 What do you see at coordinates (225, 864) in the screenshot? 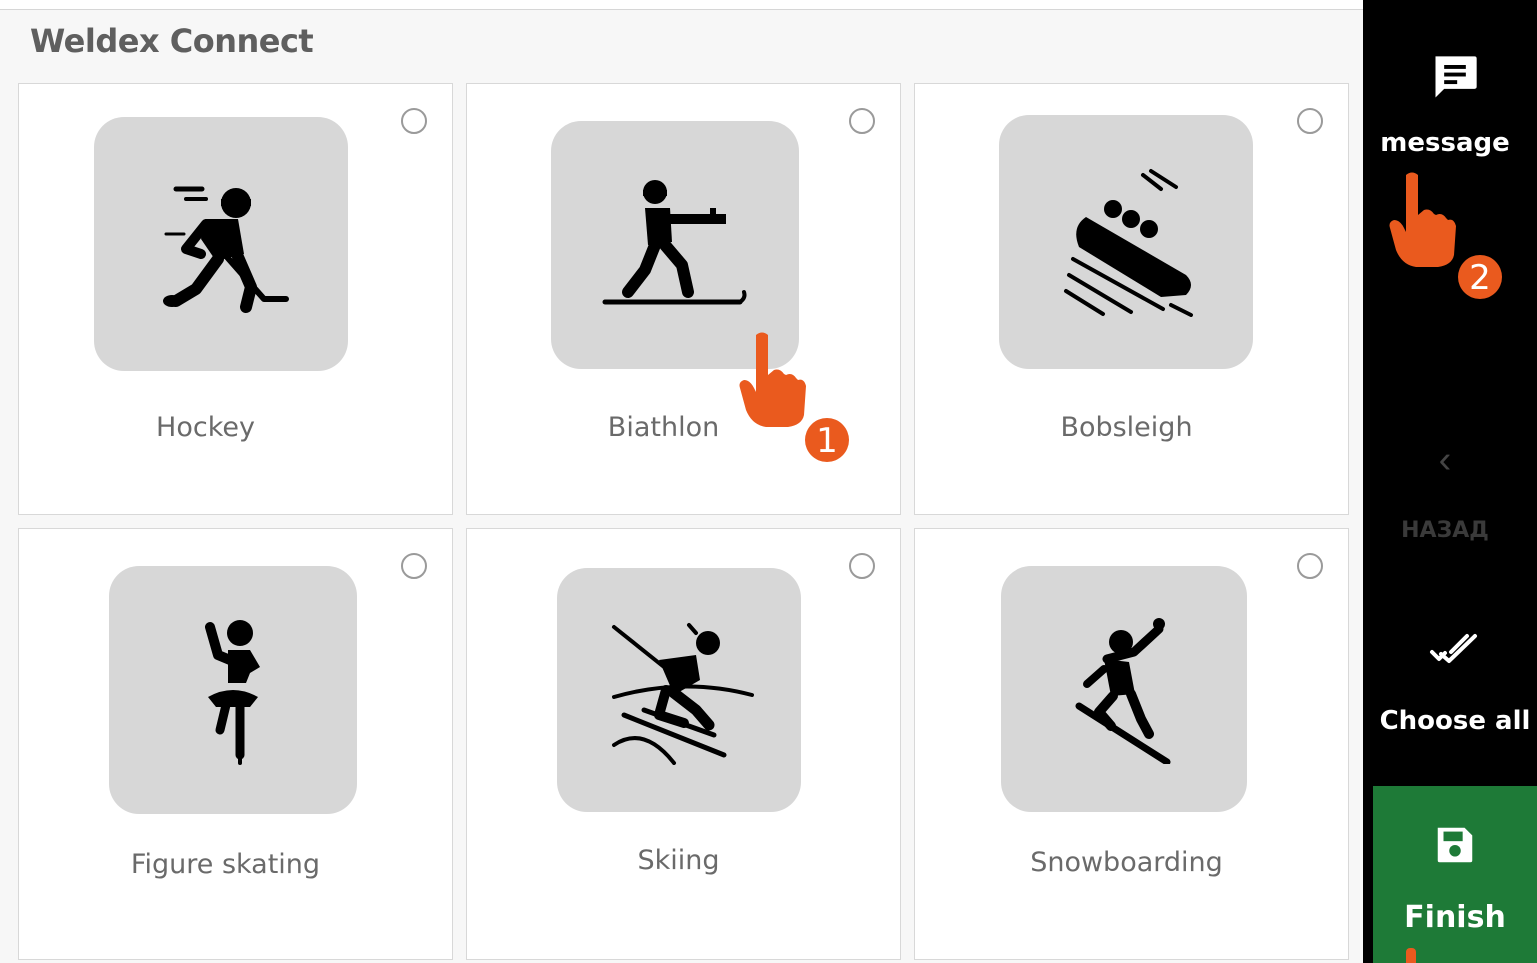
I see `option-label: Figure skating` at bounding box center [225, 864].